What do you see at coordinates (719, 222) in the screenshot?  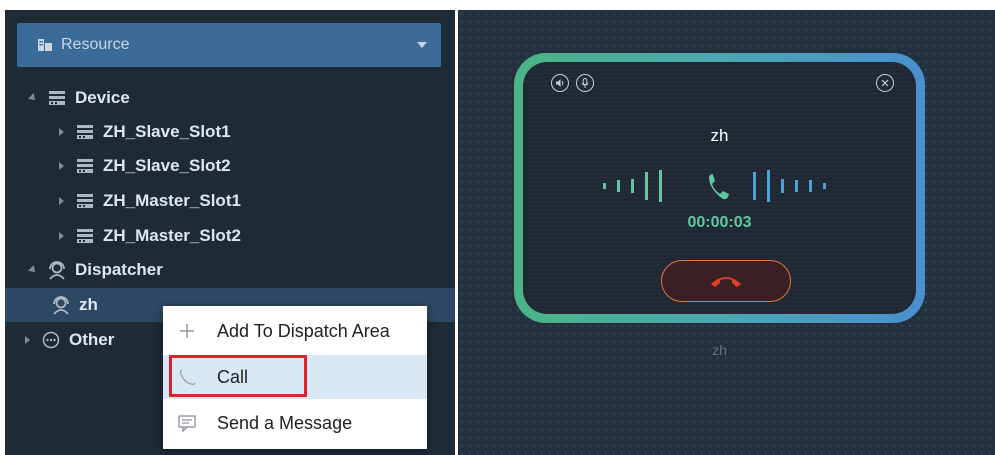 I see `call-timer: 00:00:03` at bounding box center [719, 222].